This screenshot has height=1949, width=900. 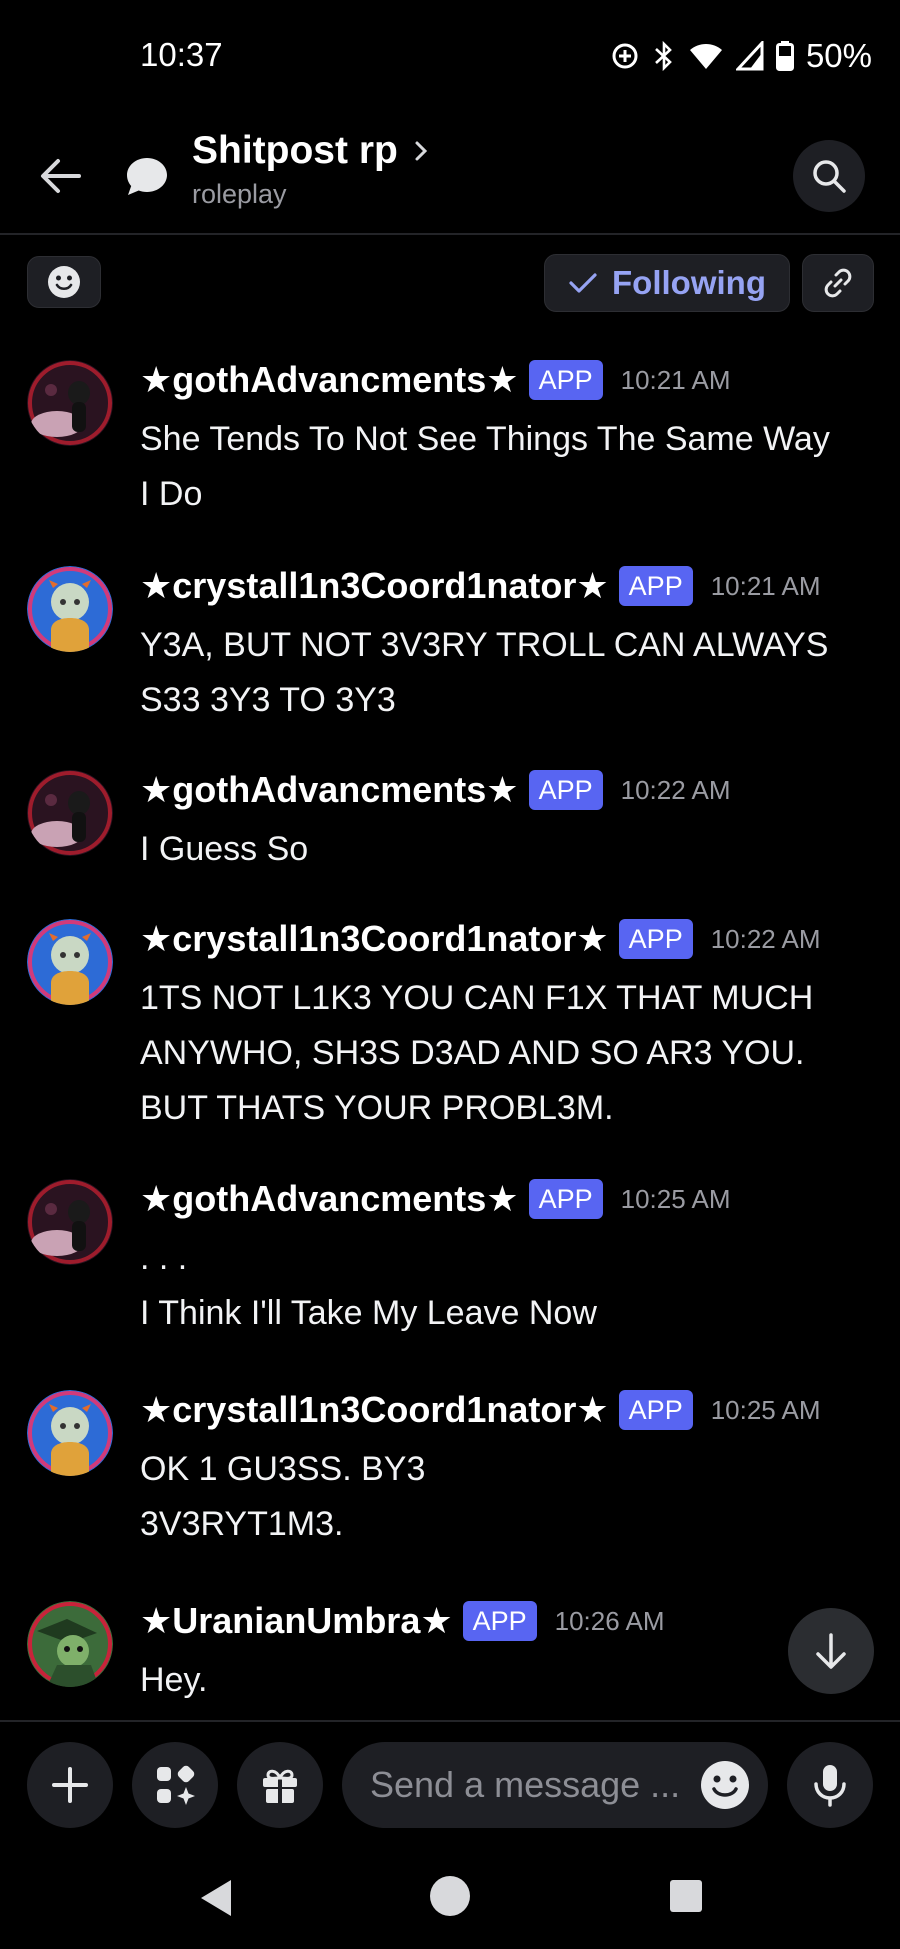 What do you see at coordinates (510, 1286) in the screenshot?
I see `message-content: . . . I Think I'll Take My Leave Now` at bounding box center [510, 1286].